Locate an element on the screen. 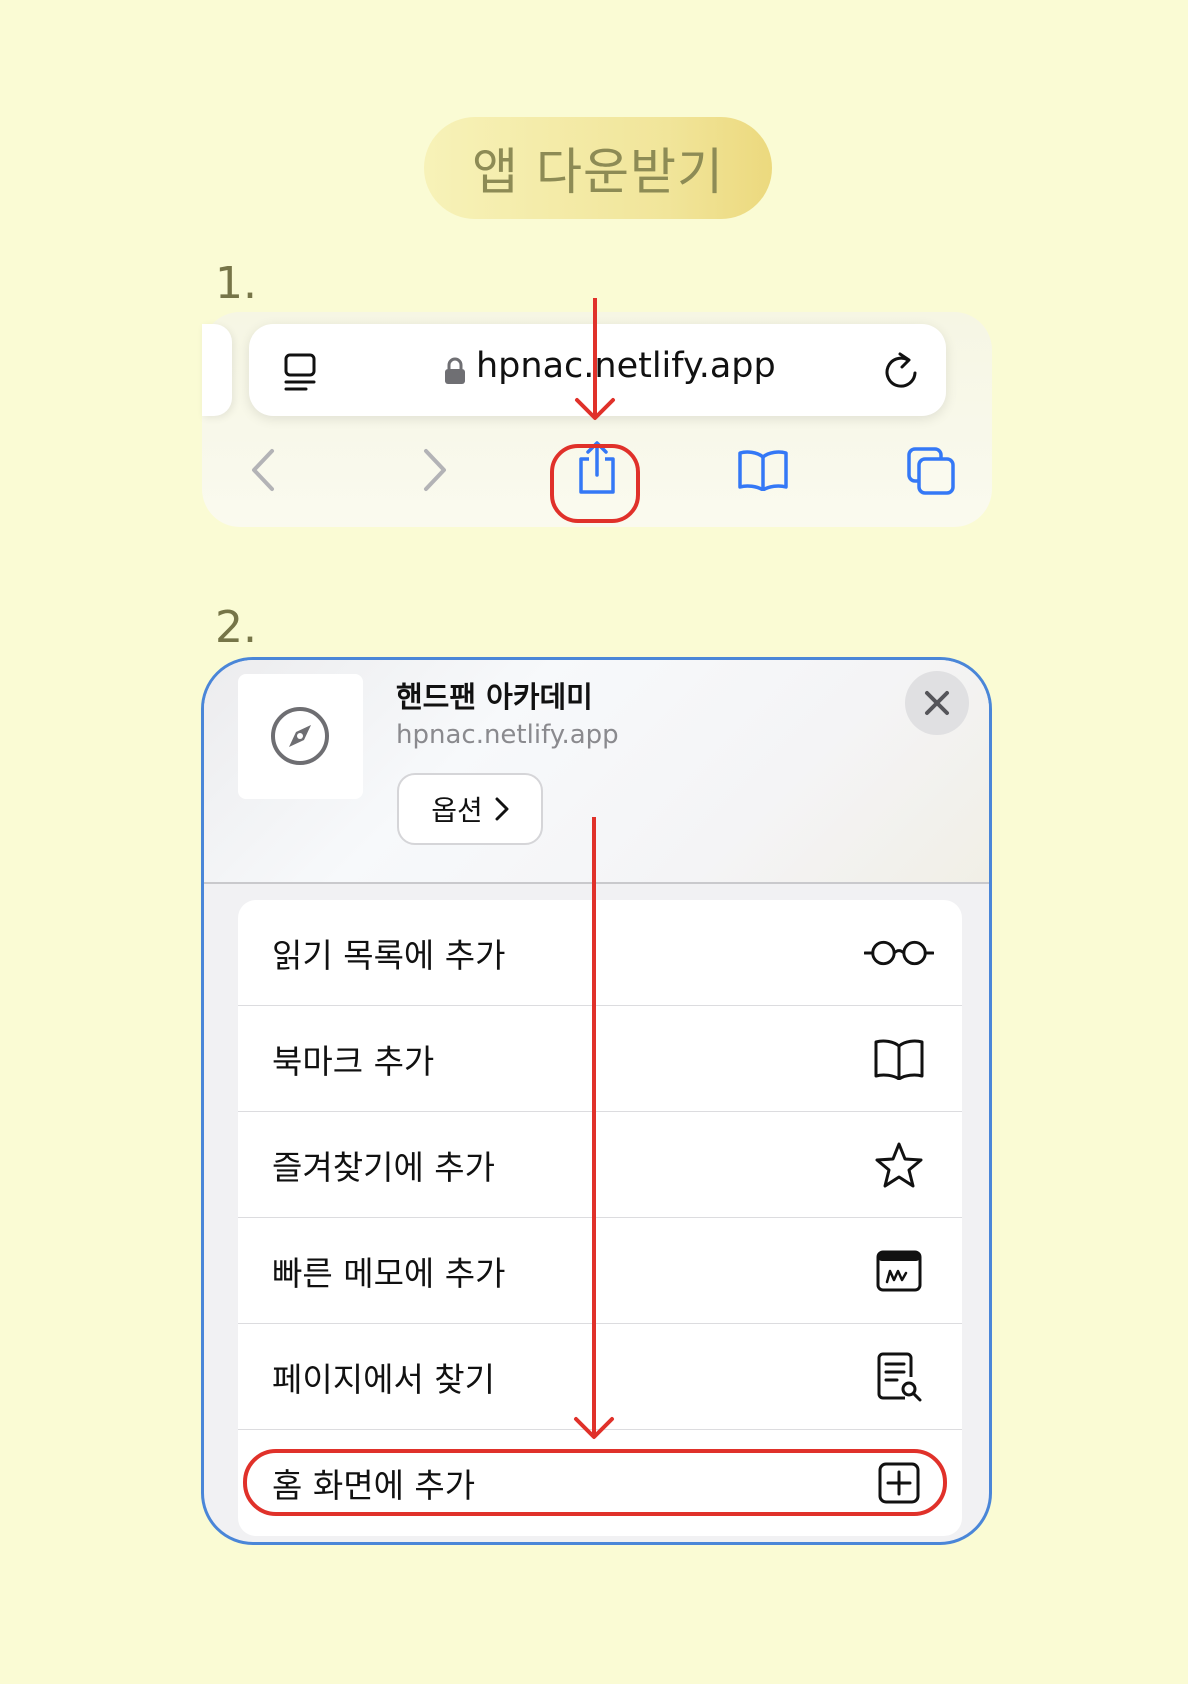 This screenshot has width=1188, height=1684. app-thumbnail is located at coordinates (300, 736).